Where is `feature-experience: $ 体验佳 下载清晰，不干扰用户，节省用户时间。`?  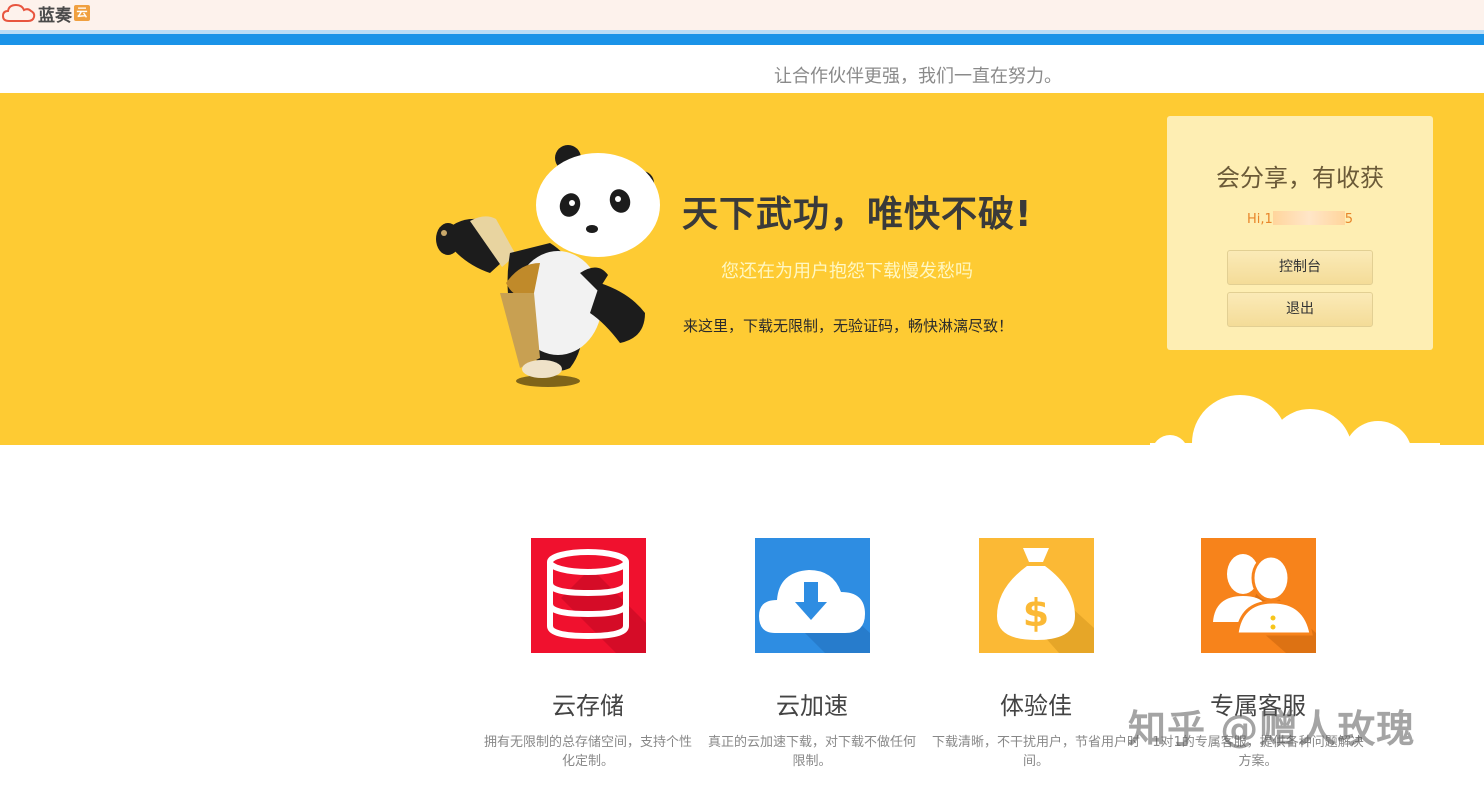 feature-experience: $ 体验佳 下载清晰，不干扰用户，节省用户时间。 is located at coordinates (1036, 654).